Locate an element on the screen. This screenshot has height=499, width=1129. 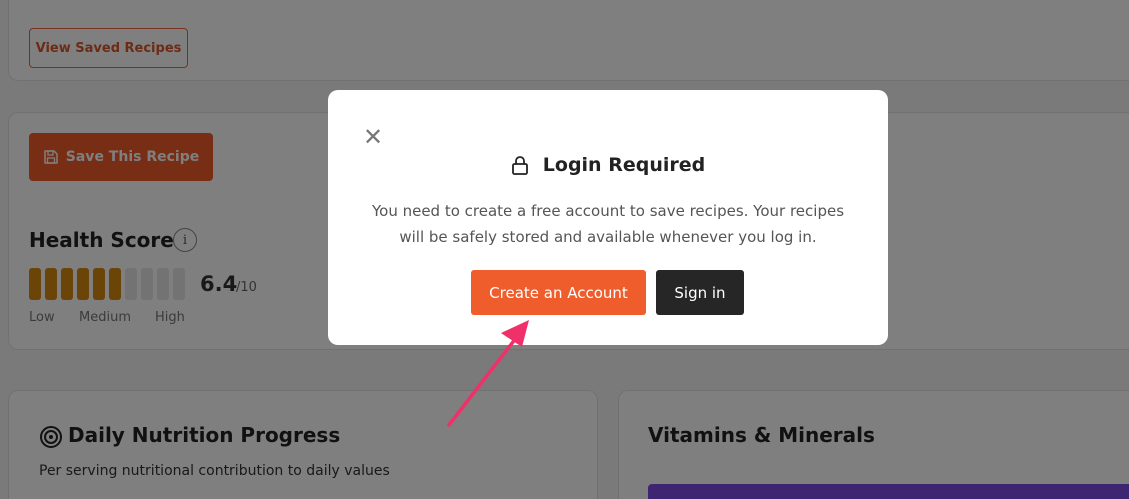
modal-title: Login Required is located at coordinates (624, 165).